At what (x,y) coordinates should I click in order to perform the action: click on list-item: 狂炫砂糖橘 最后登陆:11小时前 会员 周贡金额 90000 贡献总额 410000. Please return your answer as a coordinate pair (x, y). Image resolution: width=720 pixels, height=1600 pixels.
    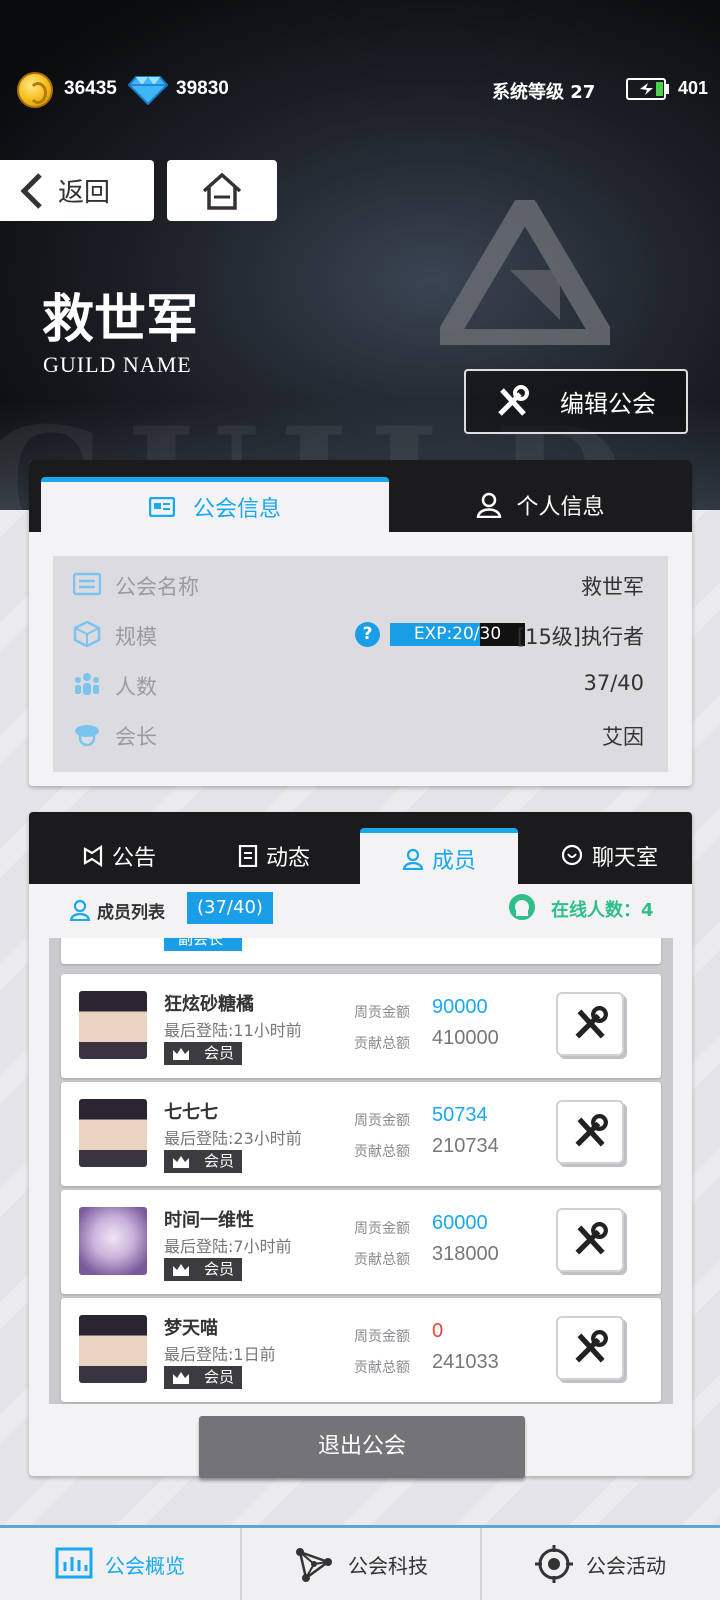
    Looking at the image, I should click on (361, 1026).